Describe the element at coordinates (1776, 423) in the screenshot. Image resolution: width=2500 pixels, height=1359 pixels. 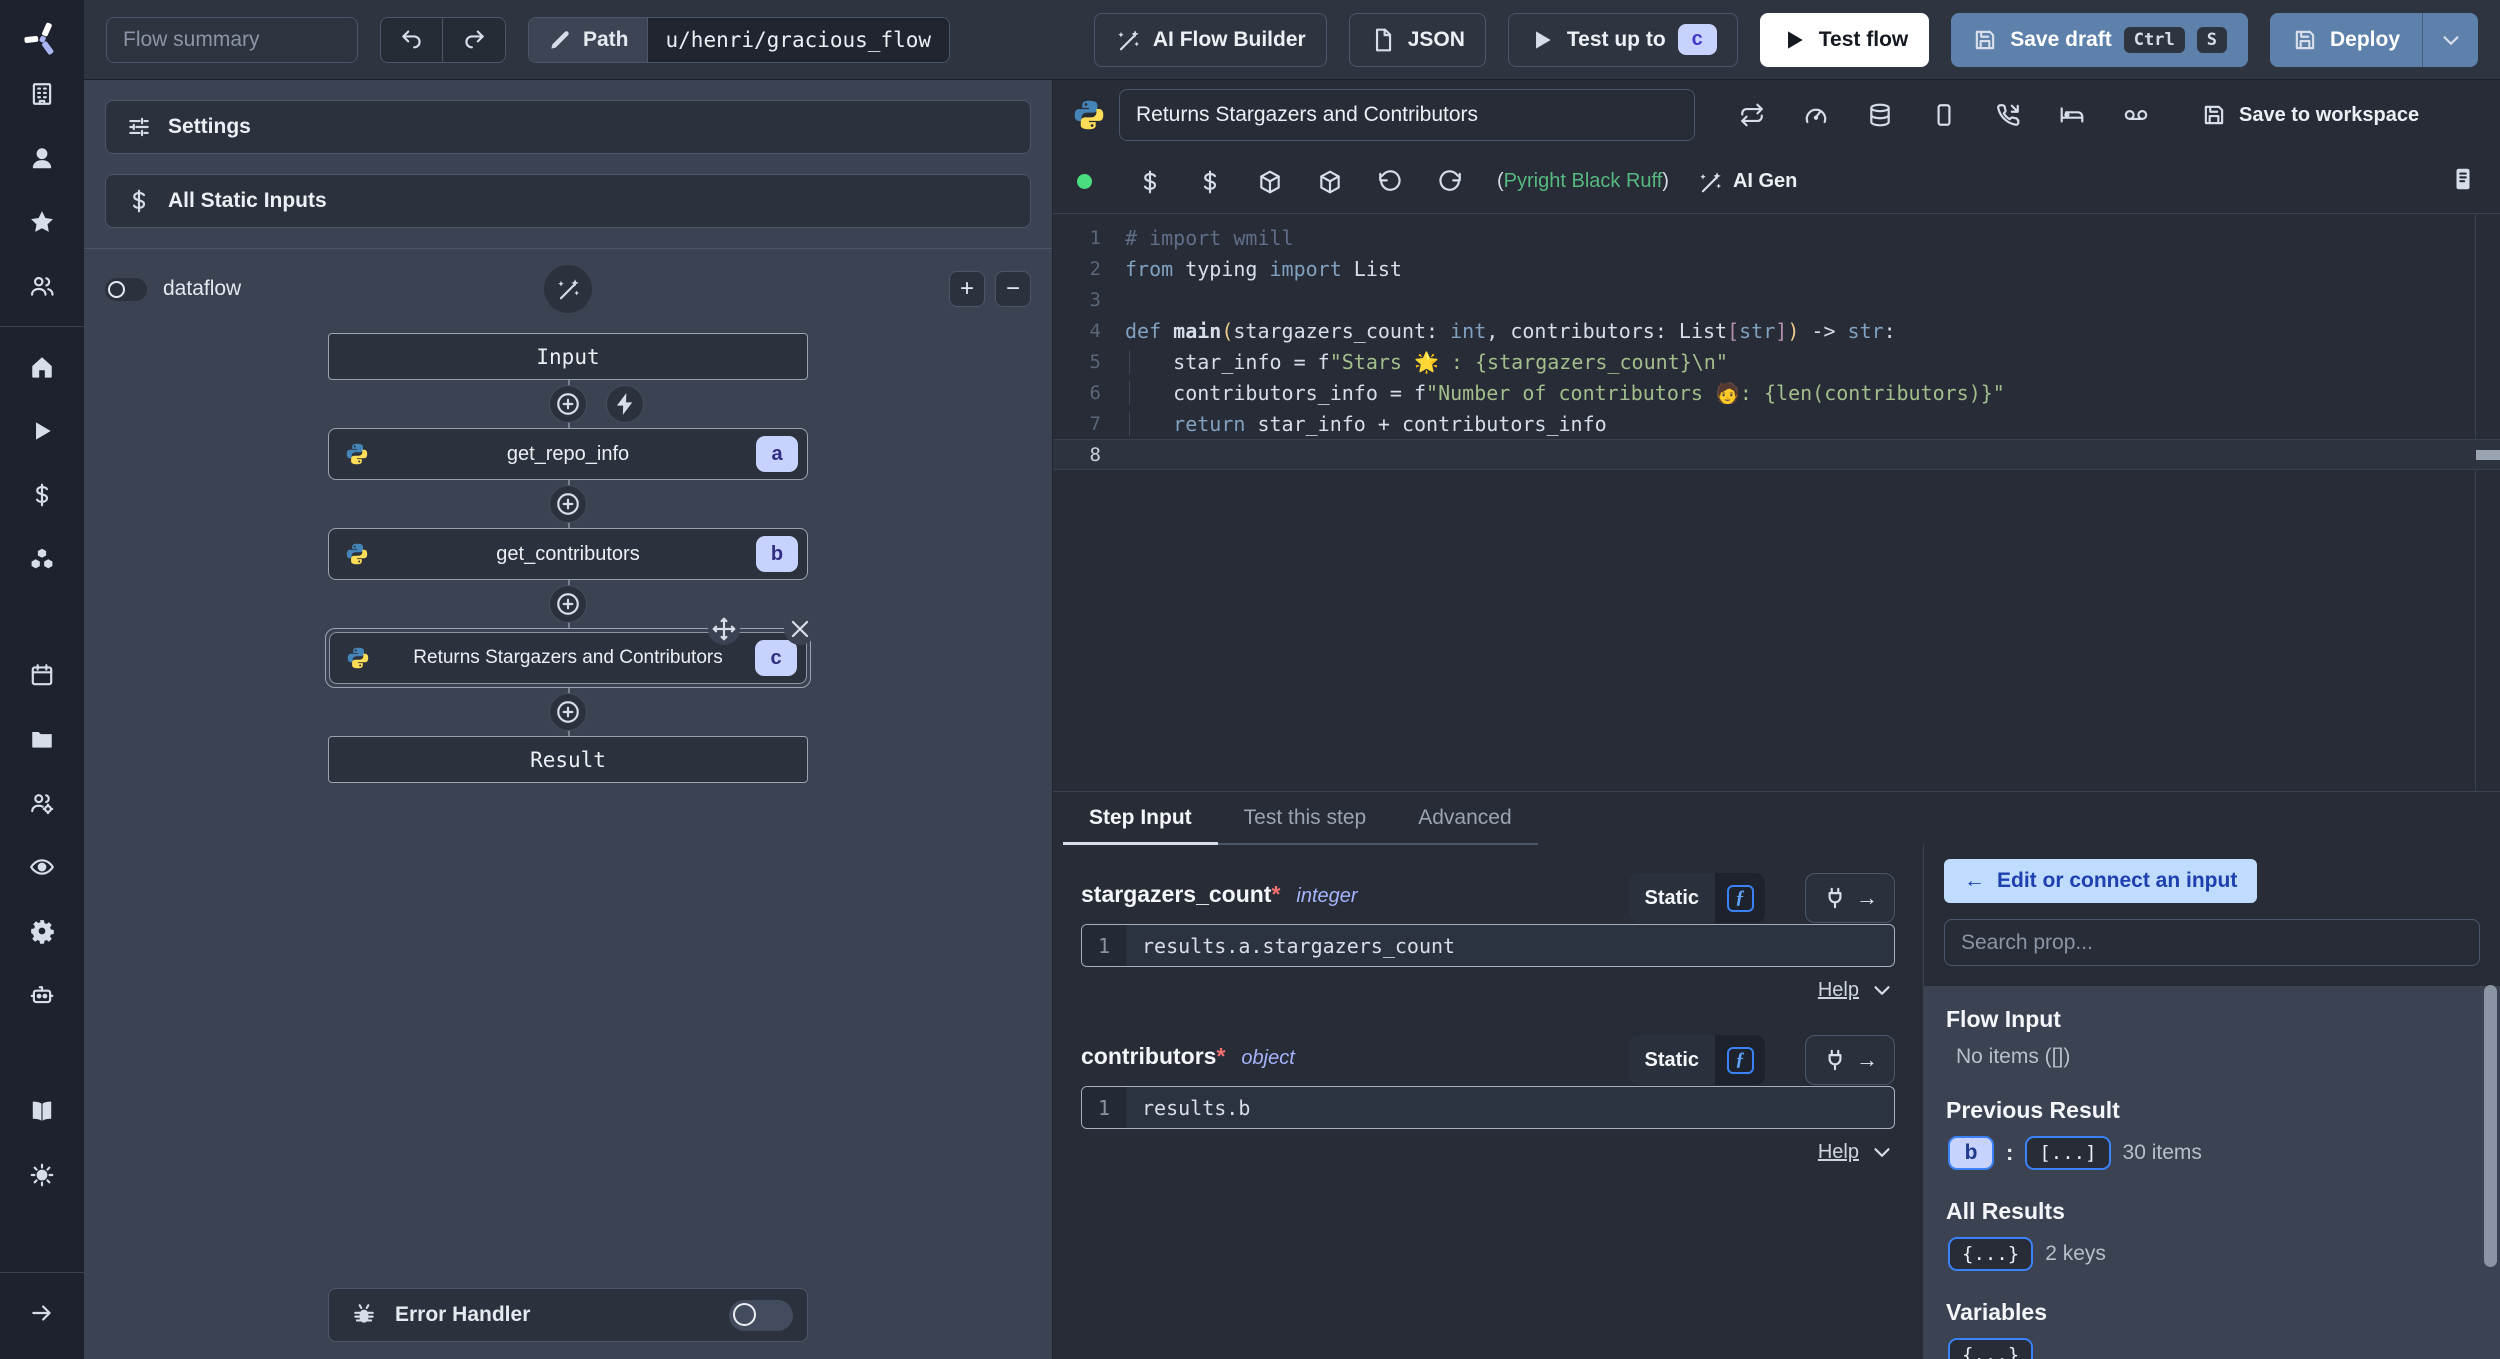
I see `code-line-7: 7 return star_info + contributors_info` at that location.